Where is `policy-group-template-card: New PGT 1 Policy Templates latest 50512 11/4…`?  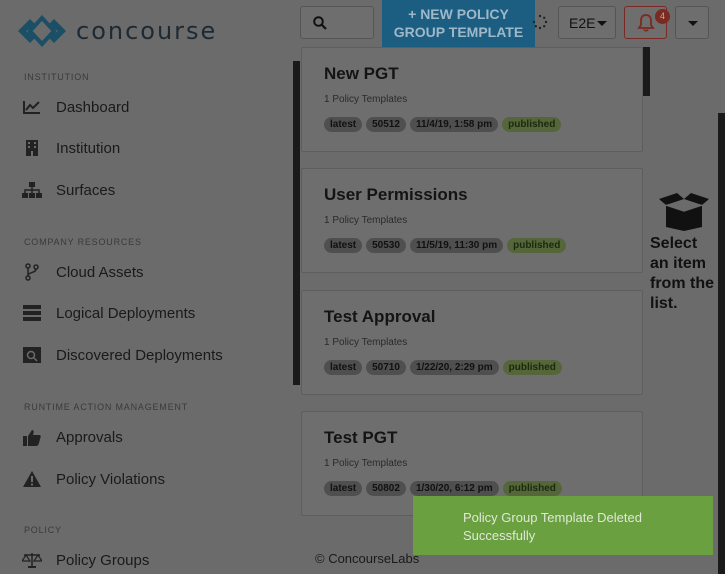
policy-group-template-card: New PGT 1 Policy Templates latest 50512 11/4… is located at coordinates (472, 99).